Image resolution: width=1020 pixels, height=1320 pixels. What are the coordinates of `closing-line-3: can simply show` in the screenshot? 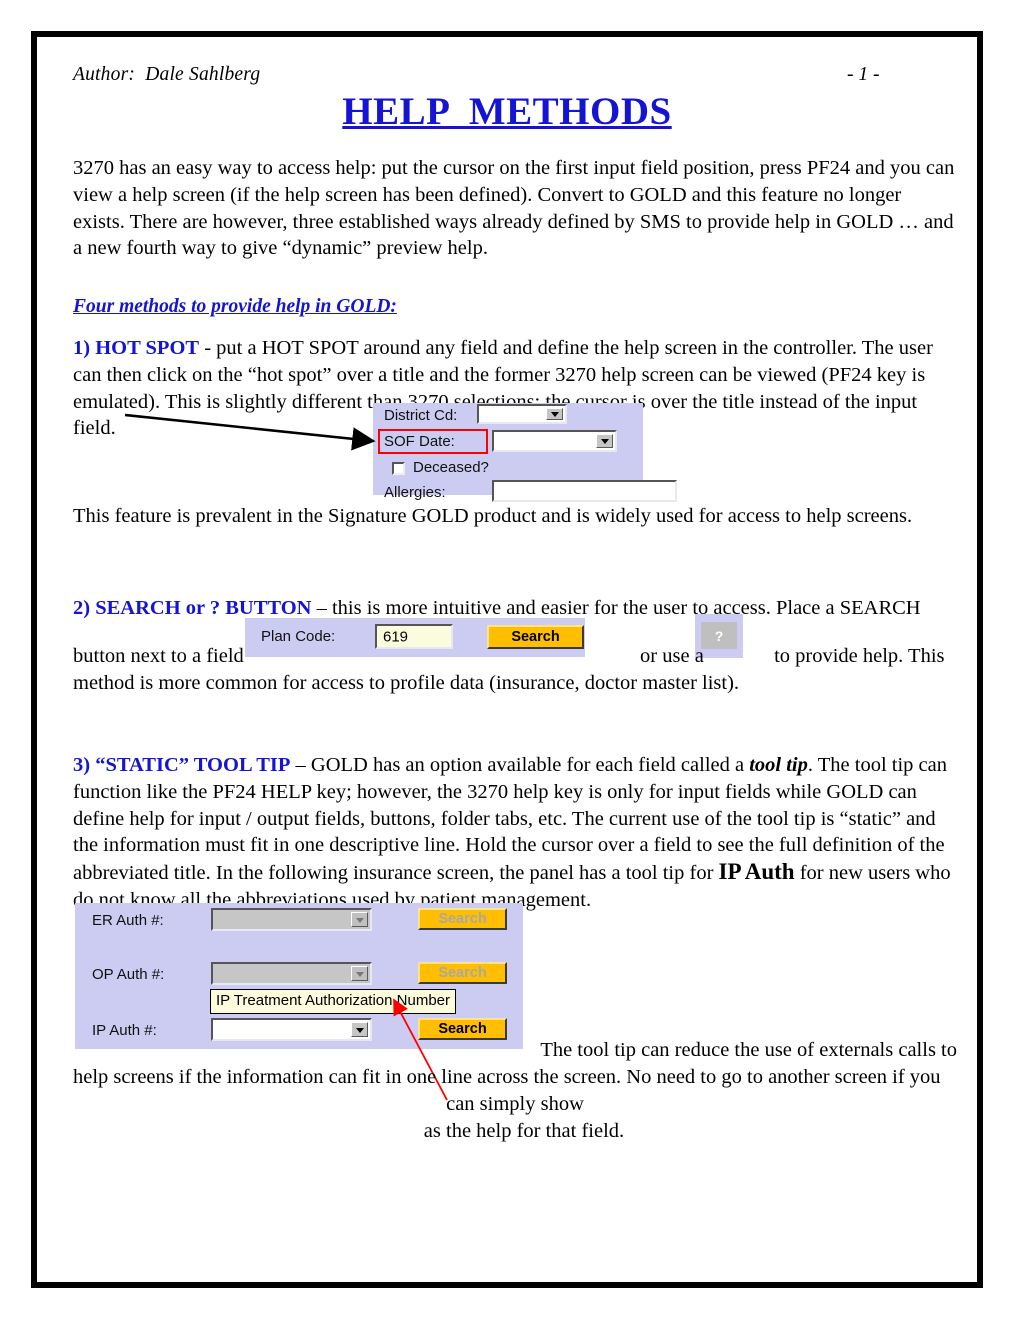 It's located at (515, 1104).